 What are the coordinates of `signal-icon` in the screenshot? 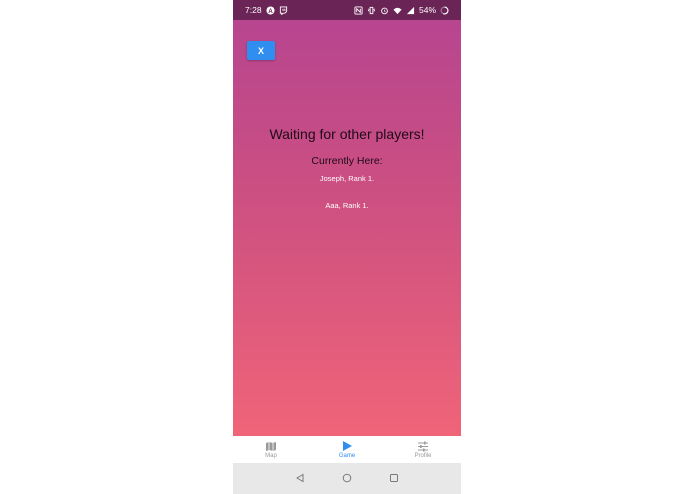 It's located at (410, 10).